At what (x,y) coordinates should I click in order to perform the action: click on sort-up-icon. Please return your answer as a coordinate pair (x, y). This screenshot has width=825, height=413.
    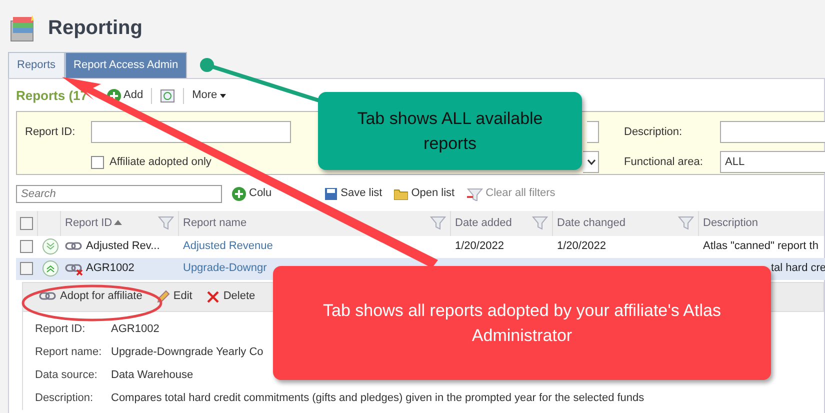
    Looking at the image, I should click on (118, 222).